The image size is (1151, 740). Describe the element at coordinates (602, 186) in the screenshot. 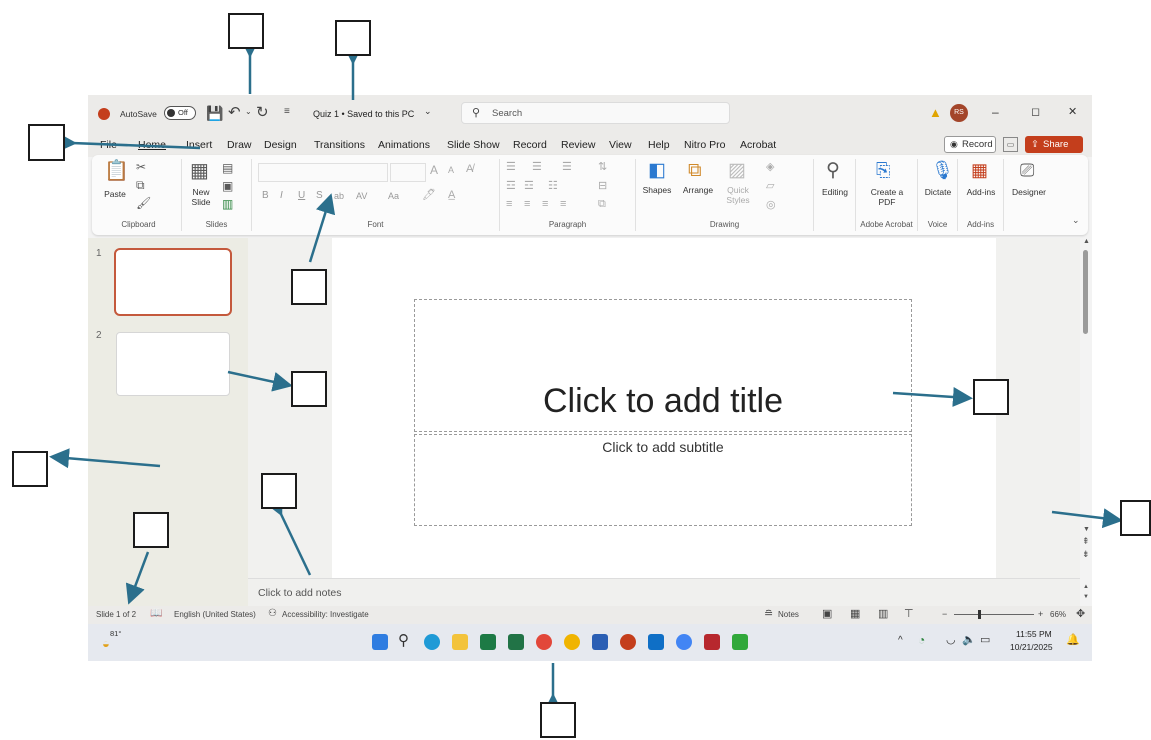

I see `align-text-icon: ⊟` at that location.